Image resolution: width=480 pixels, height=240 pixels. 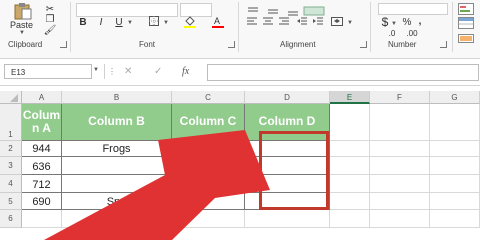 I want to click on table-cell: 318, so click(x=208, y=166).